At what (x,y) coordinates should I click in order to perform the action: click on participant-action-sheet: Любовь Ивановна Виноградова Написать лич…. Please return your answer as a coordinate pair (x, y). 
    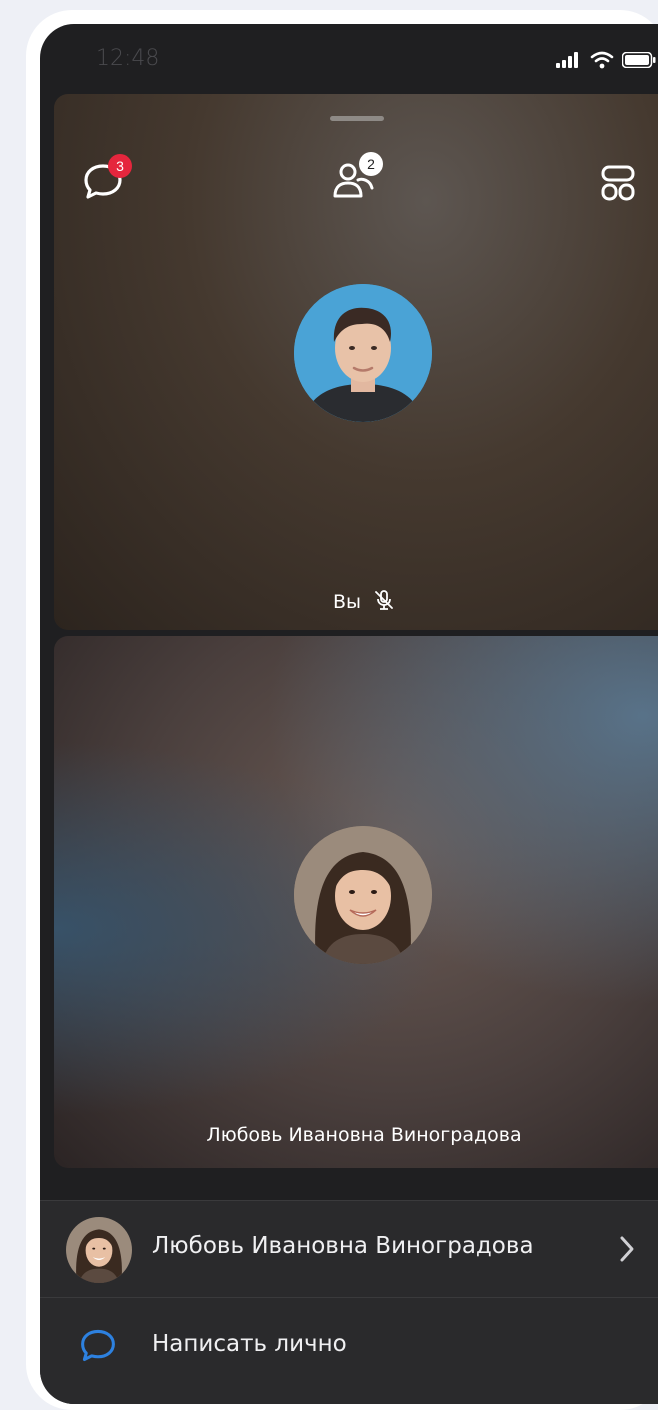
    Looking at the image, I should click on (349, 1302).